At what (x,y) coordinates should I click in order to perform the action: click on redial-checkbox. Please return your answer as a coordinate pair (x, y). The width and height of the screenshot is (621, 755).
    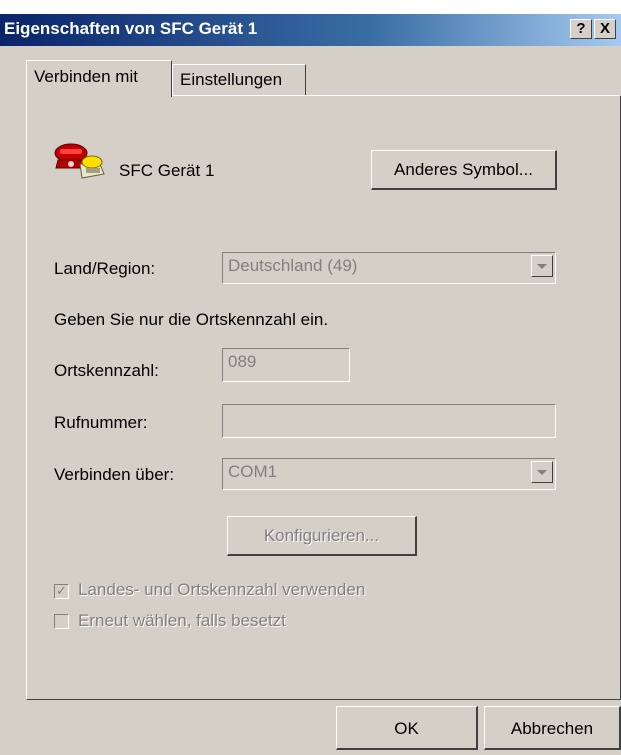
    Looking at the image, I should click on (61, 621).